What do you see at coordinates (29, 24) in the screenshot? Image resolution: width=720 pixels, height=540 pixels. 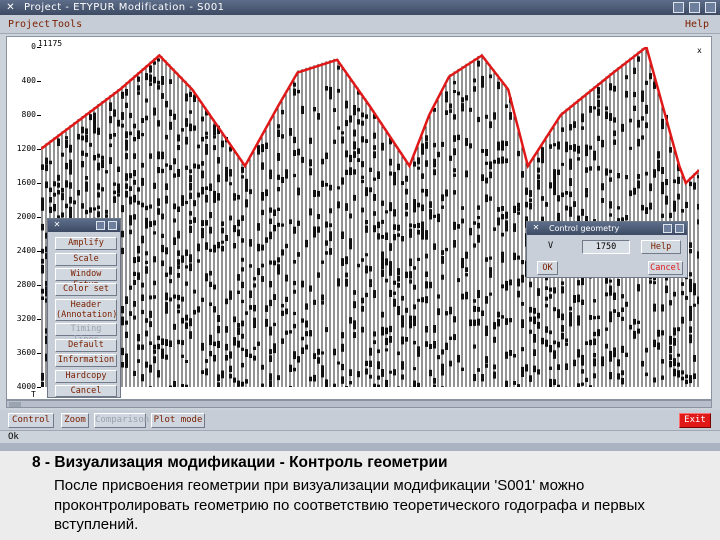 I see `menu-project: Project` at bounding box center [29, 24].